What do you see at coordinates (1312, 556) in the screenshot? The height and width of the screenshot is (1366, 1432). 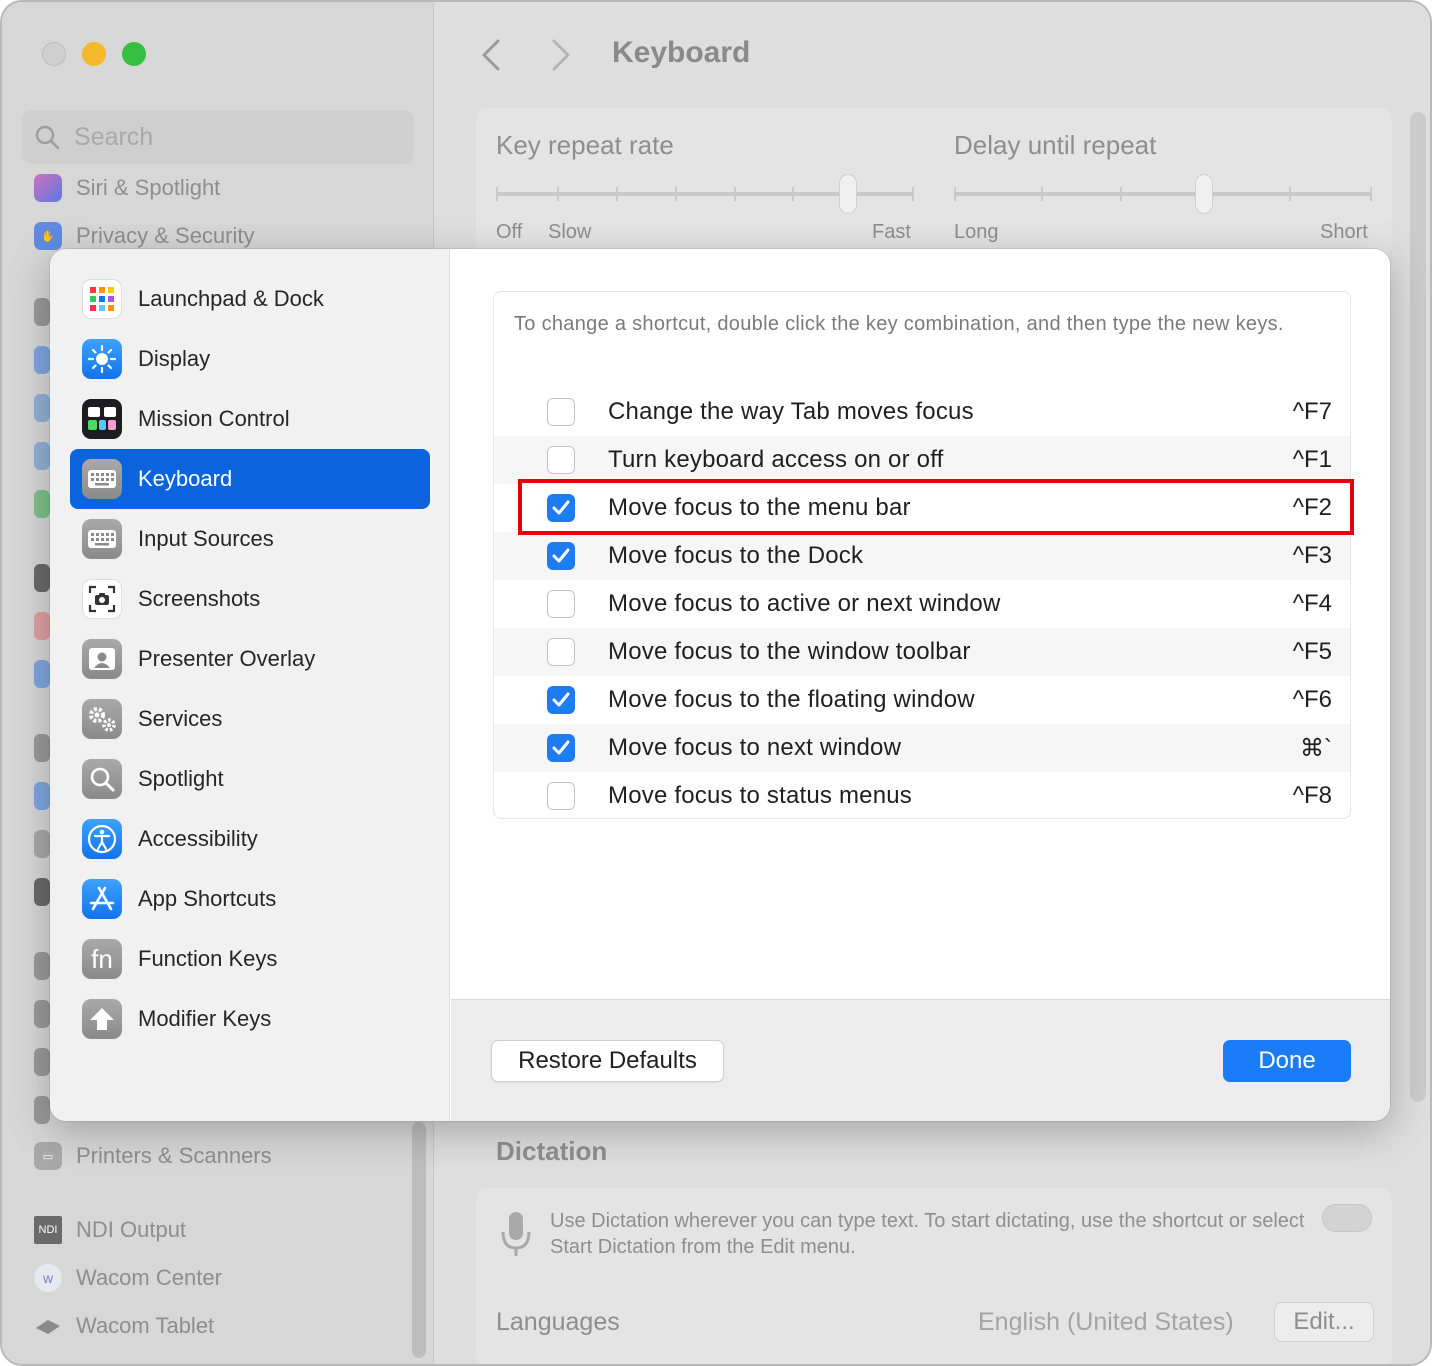 I see `shortcut-key: ^F3` at bounding box center [1312, 556].